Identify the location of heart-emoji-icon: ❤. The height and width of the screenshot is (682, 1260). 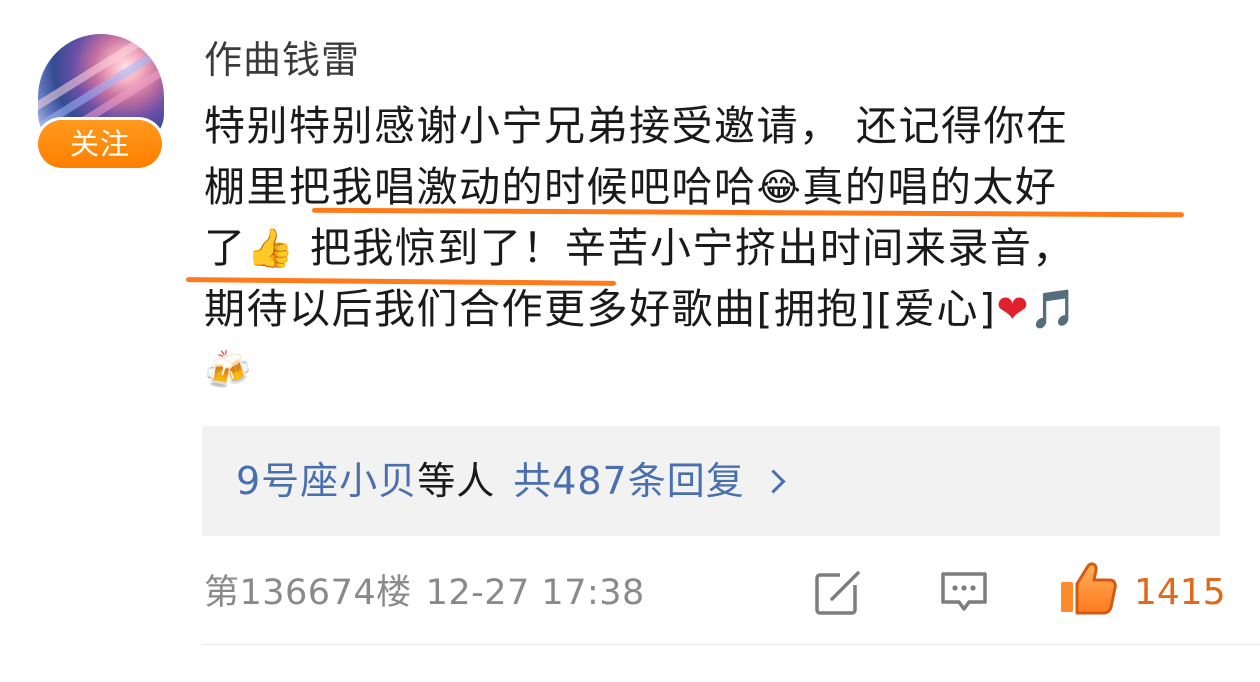
(1013, 309).